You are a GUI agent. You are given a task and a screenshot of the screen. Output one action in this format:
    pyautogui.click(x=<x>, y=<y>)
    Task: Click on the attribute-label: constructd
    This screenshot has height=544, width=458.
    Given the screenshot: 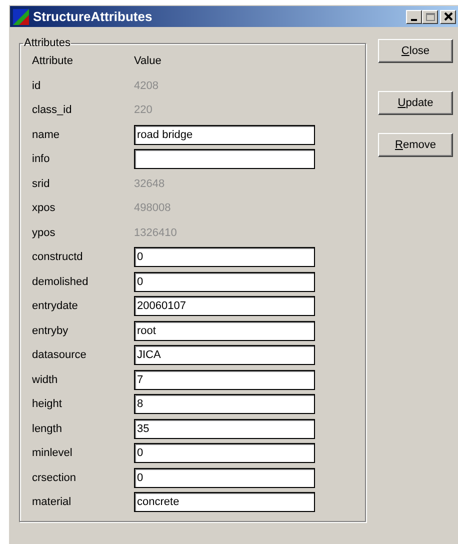 What is the action you would take?
    pyautogui.click(x=58, y=257)
    